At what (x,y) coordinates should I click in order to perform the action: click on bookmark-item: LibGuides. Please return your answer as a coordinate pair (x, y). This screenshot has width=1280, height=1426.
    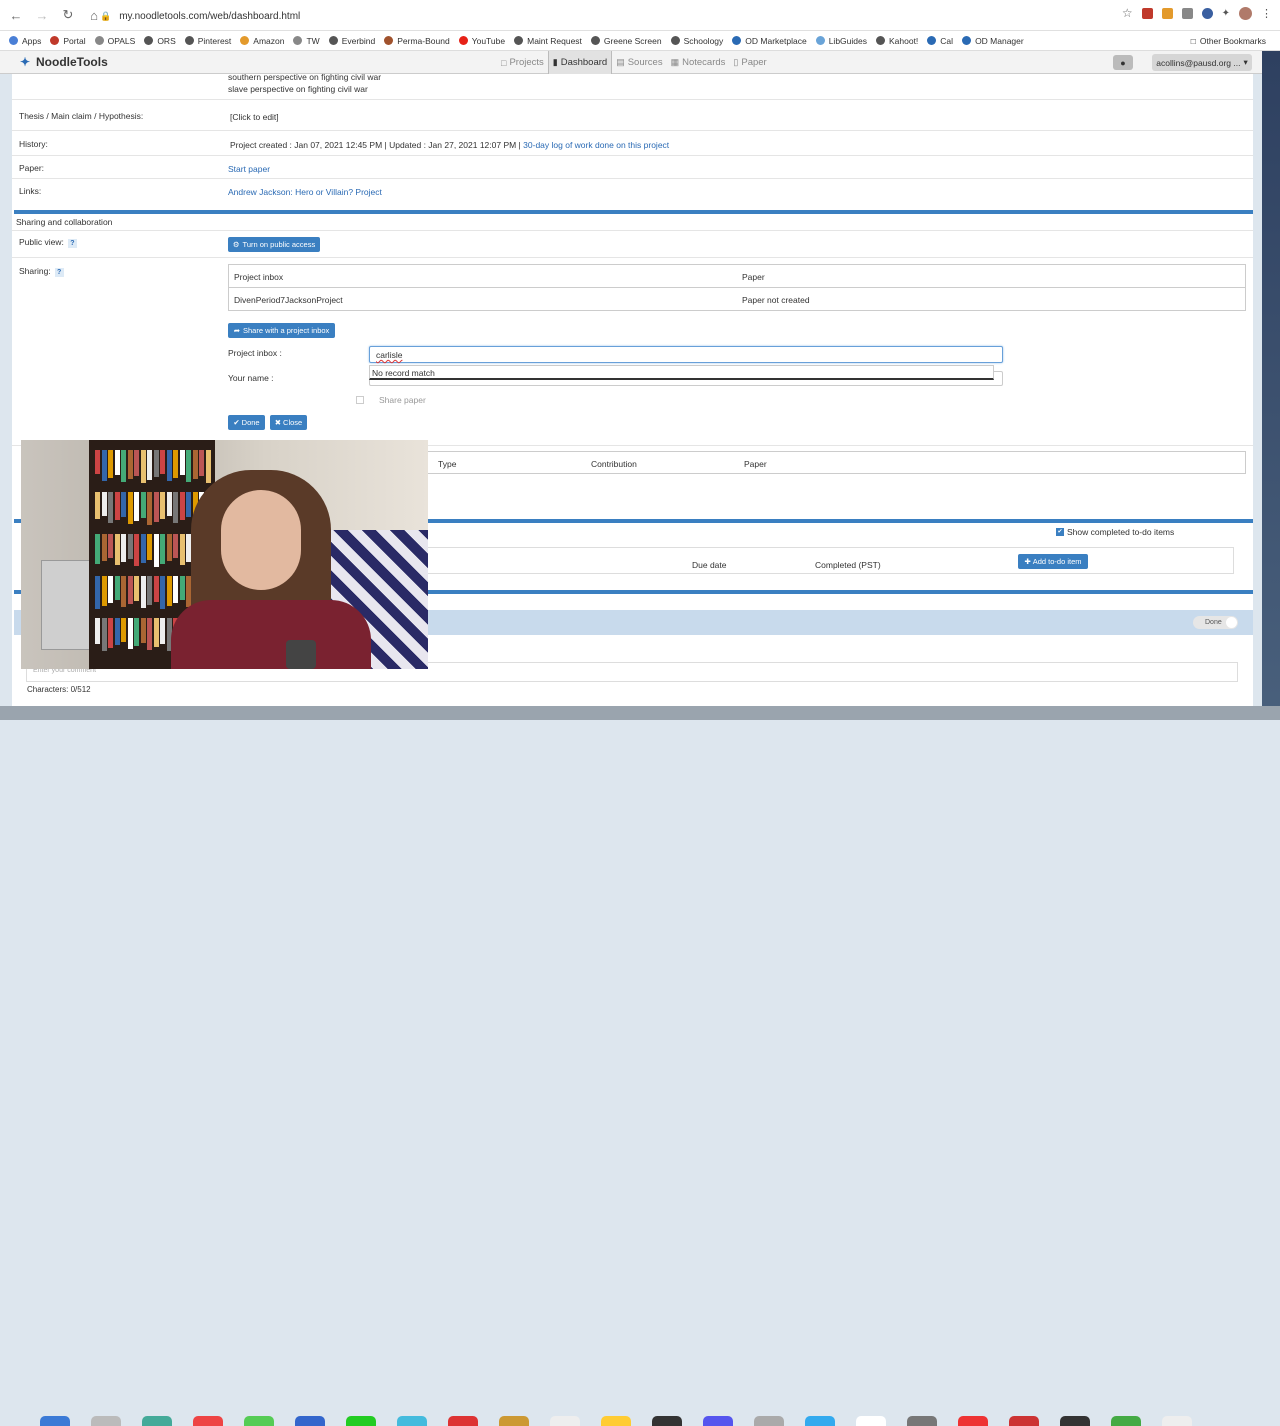
    Looking at the image, I should click on (841, 41).